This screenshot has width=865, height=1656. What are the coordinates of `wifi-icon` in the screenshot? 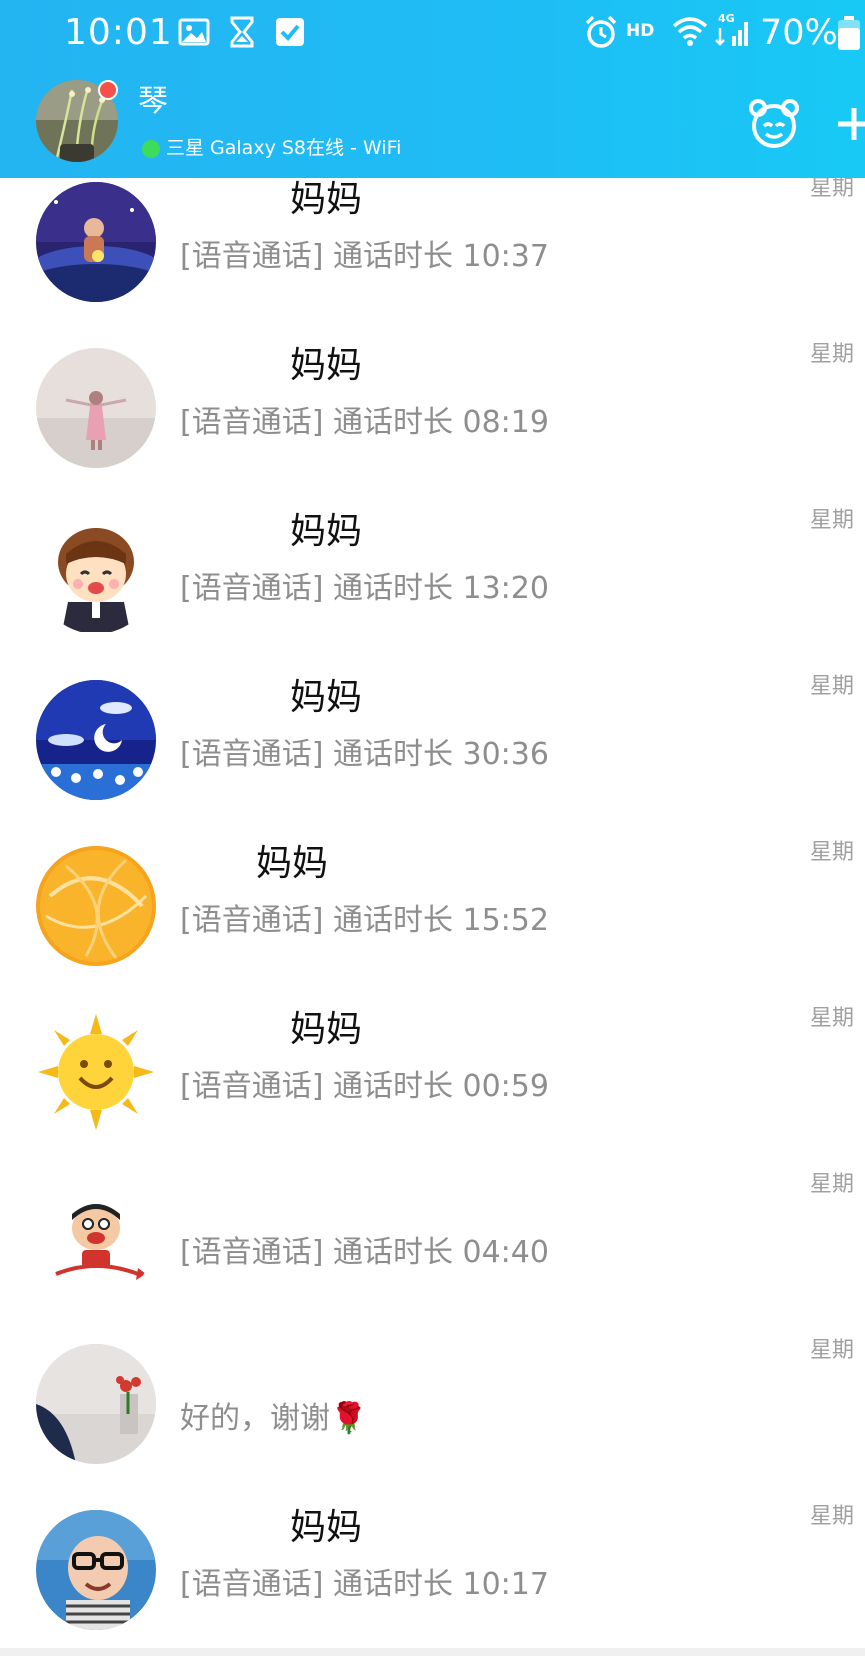 It's located at (690, 31).